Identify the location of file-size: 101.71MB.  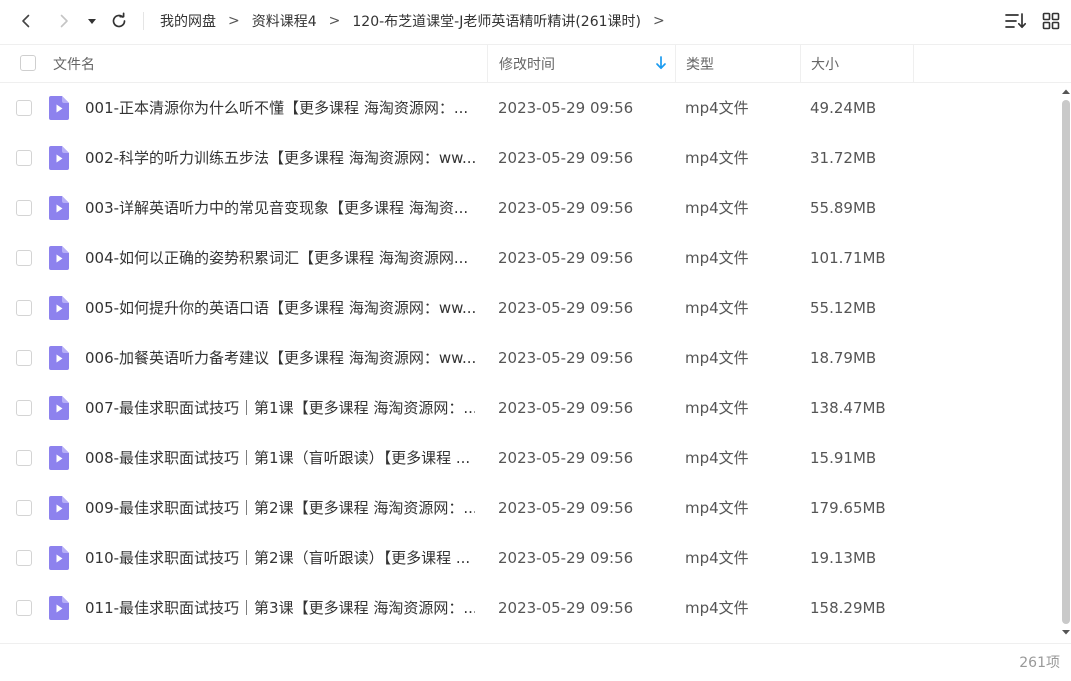
(848, 258).